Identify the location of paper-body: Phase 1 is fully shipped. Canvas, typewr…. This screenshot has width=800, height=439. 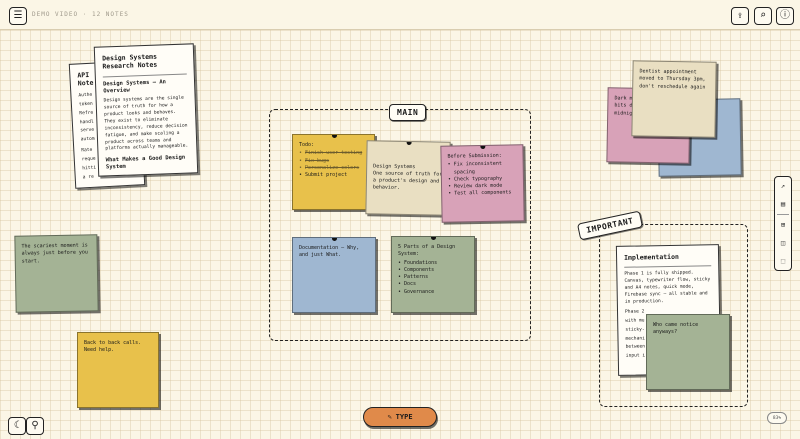
(667, 287).